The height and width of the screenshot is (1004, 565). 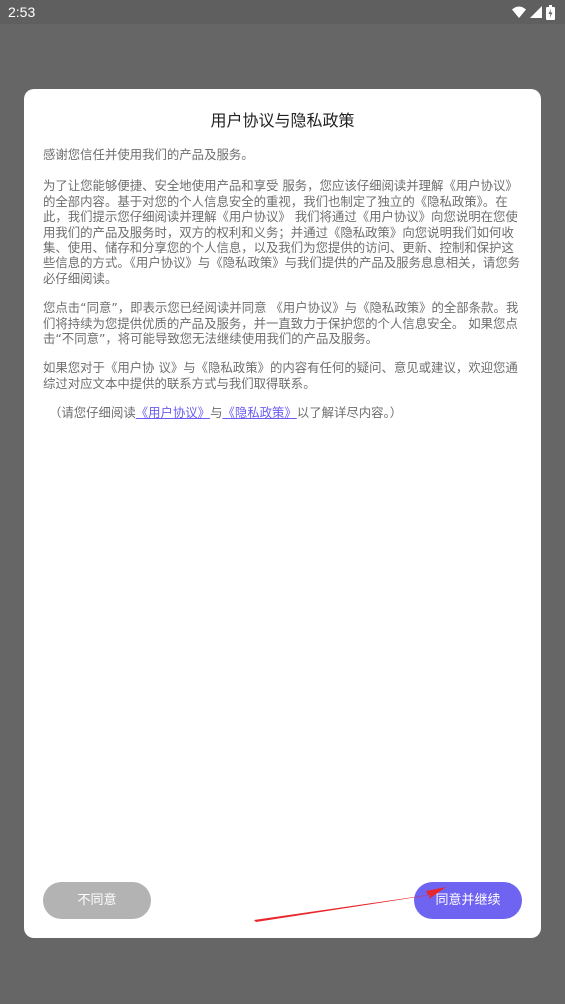 I want to click on status-icons, so click(x=533, y=12).